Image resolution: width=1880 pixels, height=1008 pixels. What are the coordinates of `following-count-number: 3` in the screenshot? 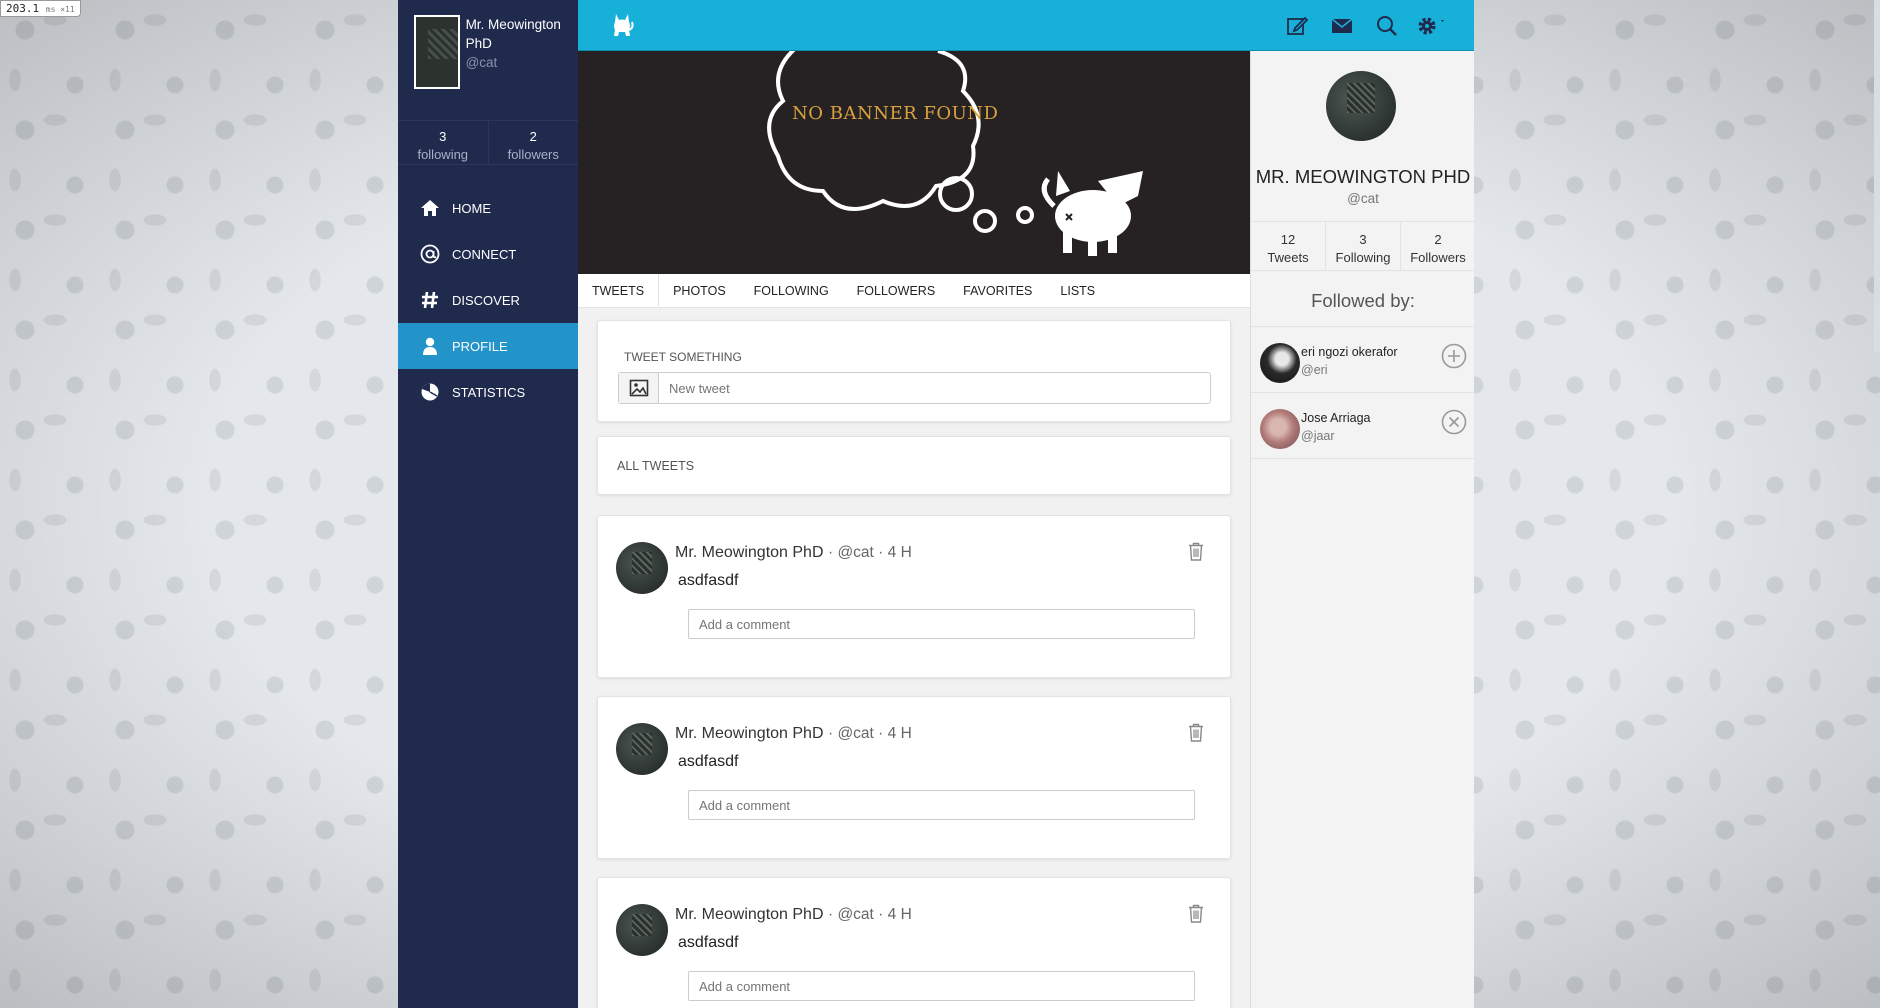 It's located at (443, 136).